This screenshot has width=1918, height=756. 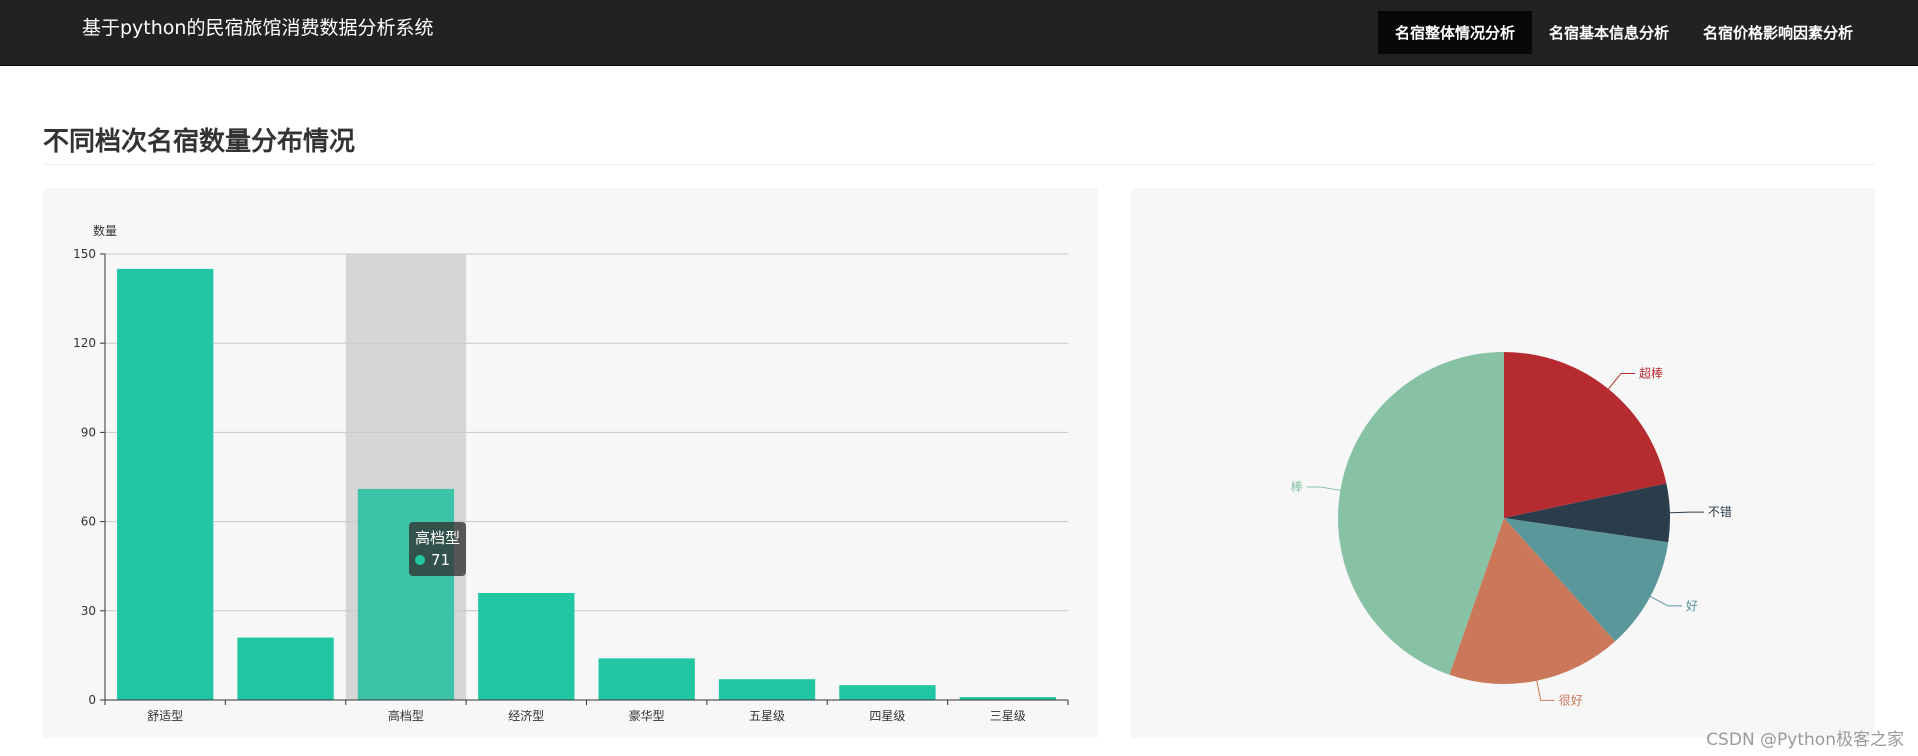 What do you see at coordinates (420, 560) in the screenshot?
I see `series-dot-icon` at bounding box center [420, 560].